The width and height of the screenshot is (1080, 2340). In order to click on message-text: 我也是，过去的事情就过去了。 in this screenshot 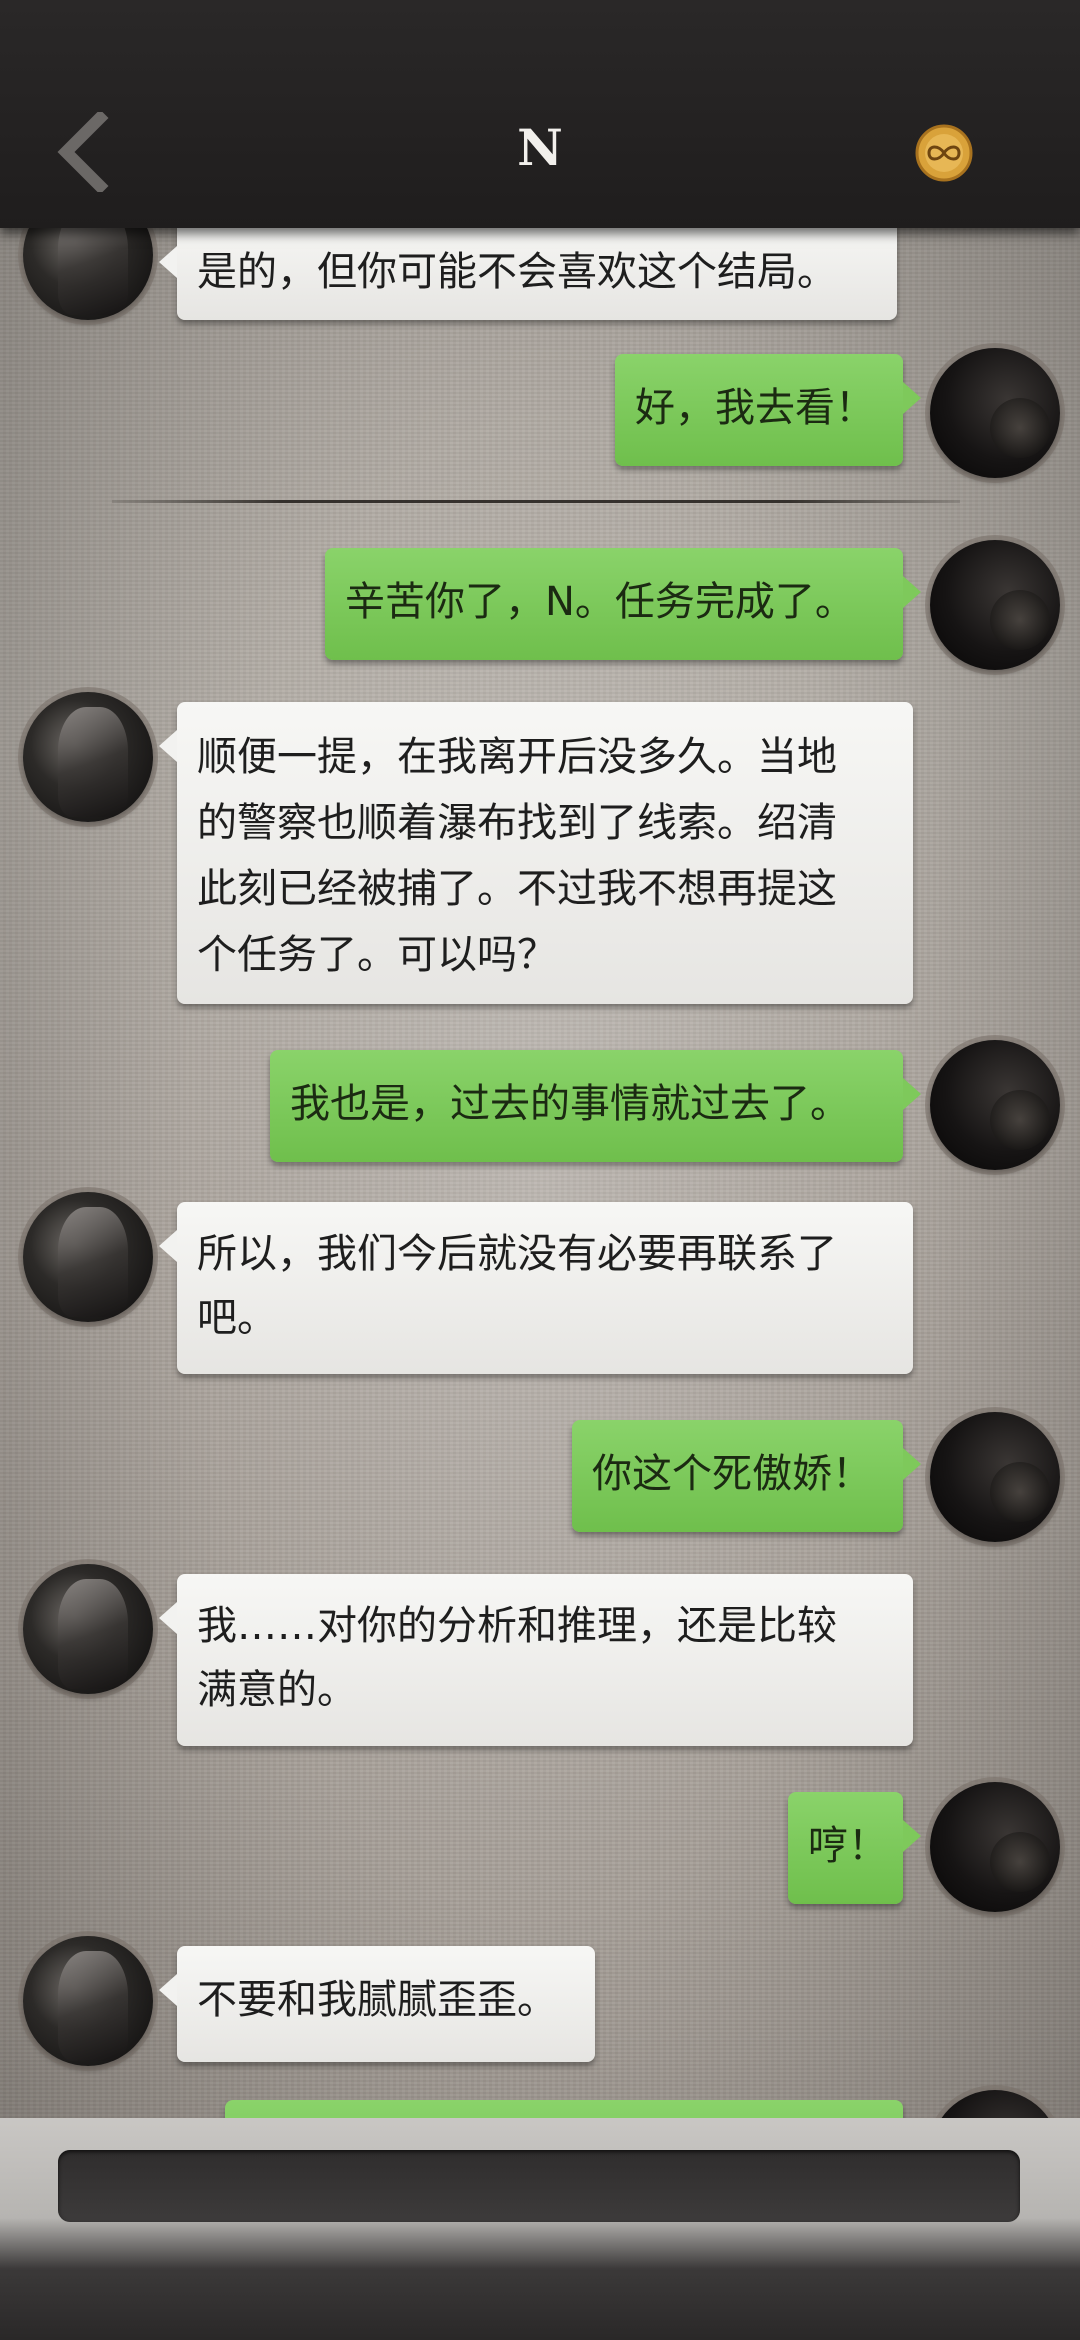, I will do `click(570, 1104)`.